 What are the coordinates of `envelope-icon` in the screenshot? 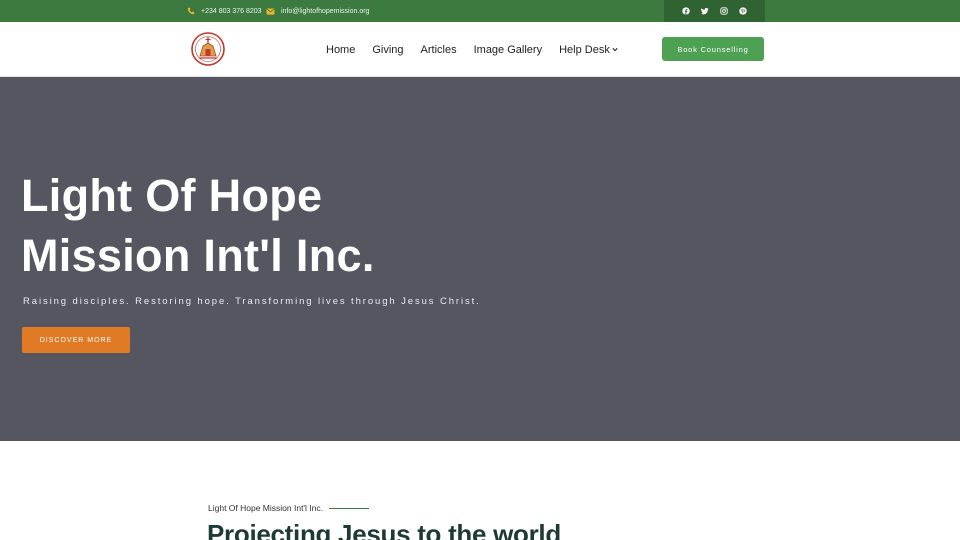 It's located at (270, 11).